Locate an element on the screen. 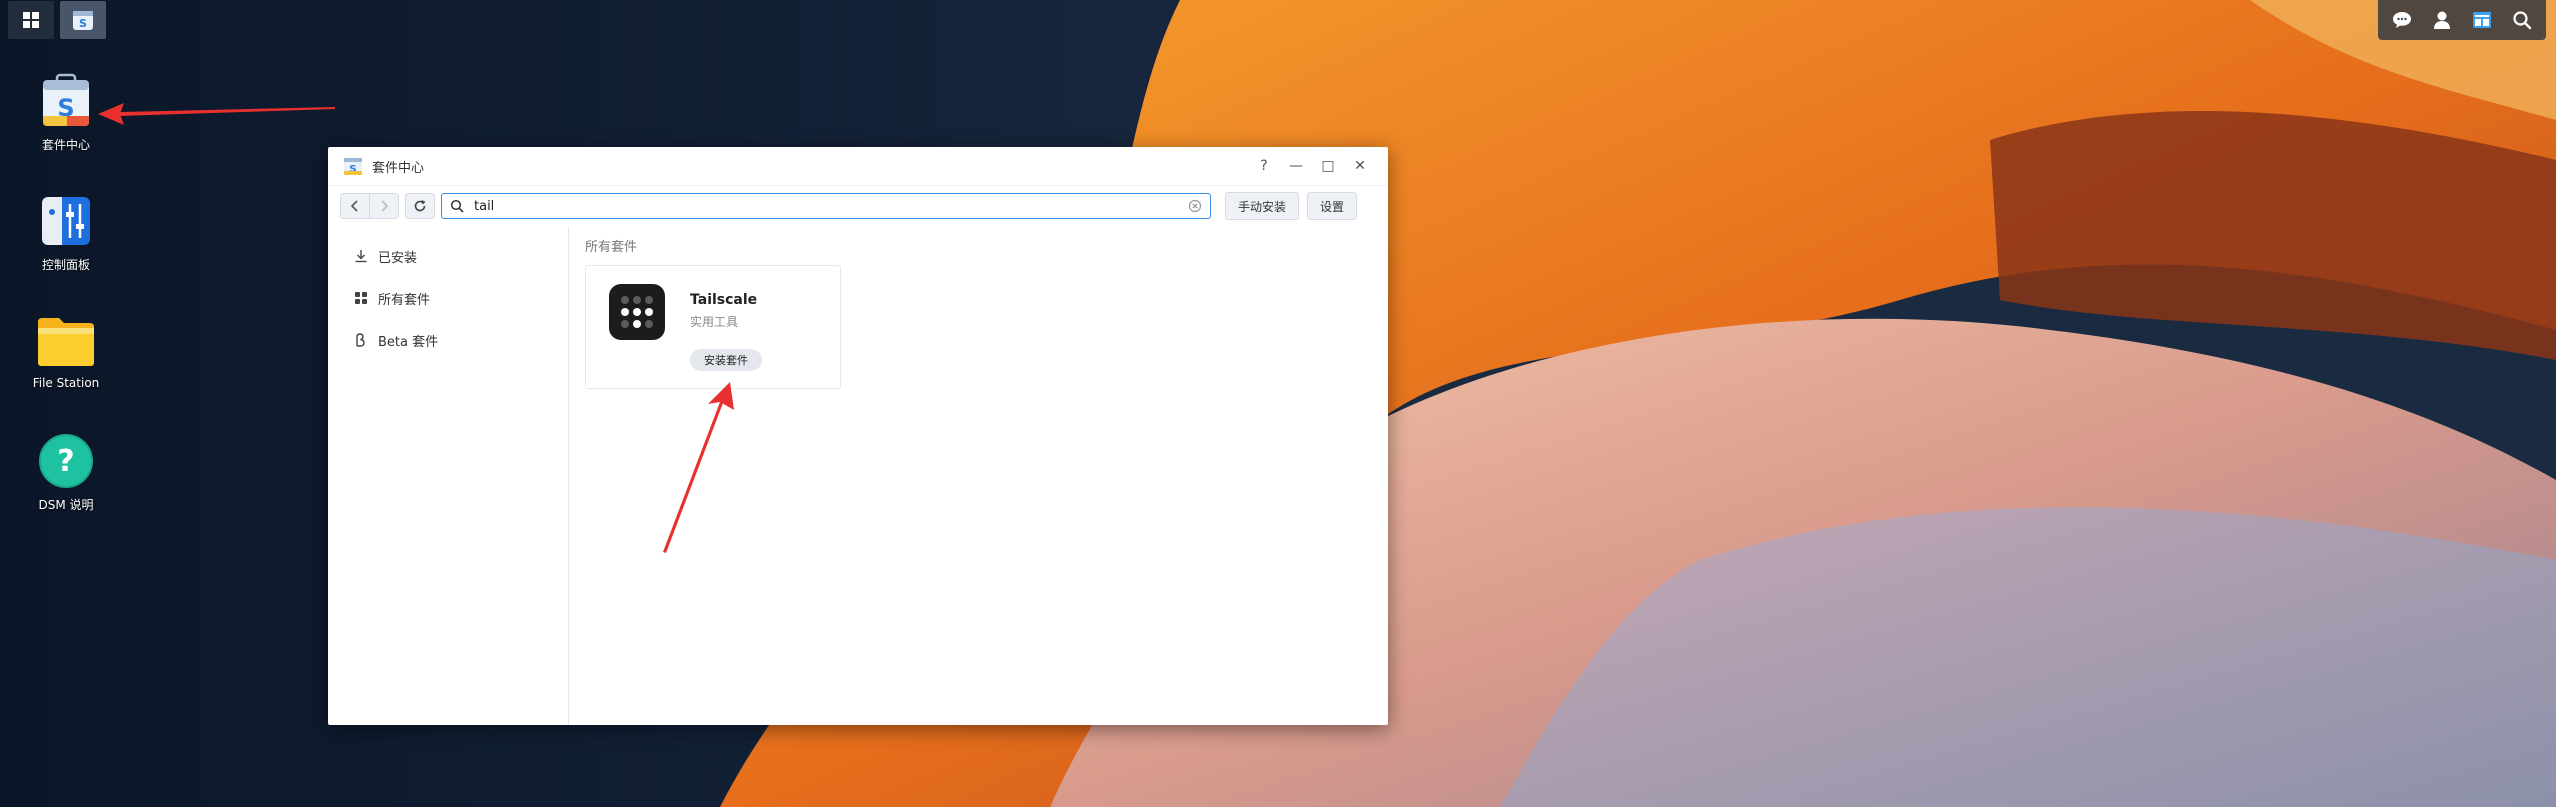 The height and width of the screenshot is (807, 2556). user-icon is located at coordinates (2442, 20).